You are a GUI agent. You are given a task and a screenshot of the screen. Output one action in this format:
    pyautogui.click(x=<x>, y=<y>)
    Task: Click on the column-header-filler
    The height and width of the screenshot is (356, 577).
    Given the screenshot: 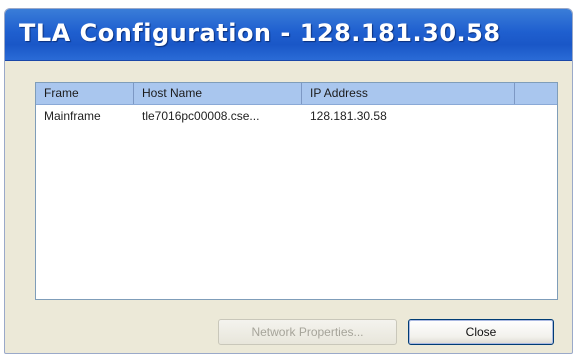 What is the action you would take?
    pyautogui.click(x=536, y=93)
    